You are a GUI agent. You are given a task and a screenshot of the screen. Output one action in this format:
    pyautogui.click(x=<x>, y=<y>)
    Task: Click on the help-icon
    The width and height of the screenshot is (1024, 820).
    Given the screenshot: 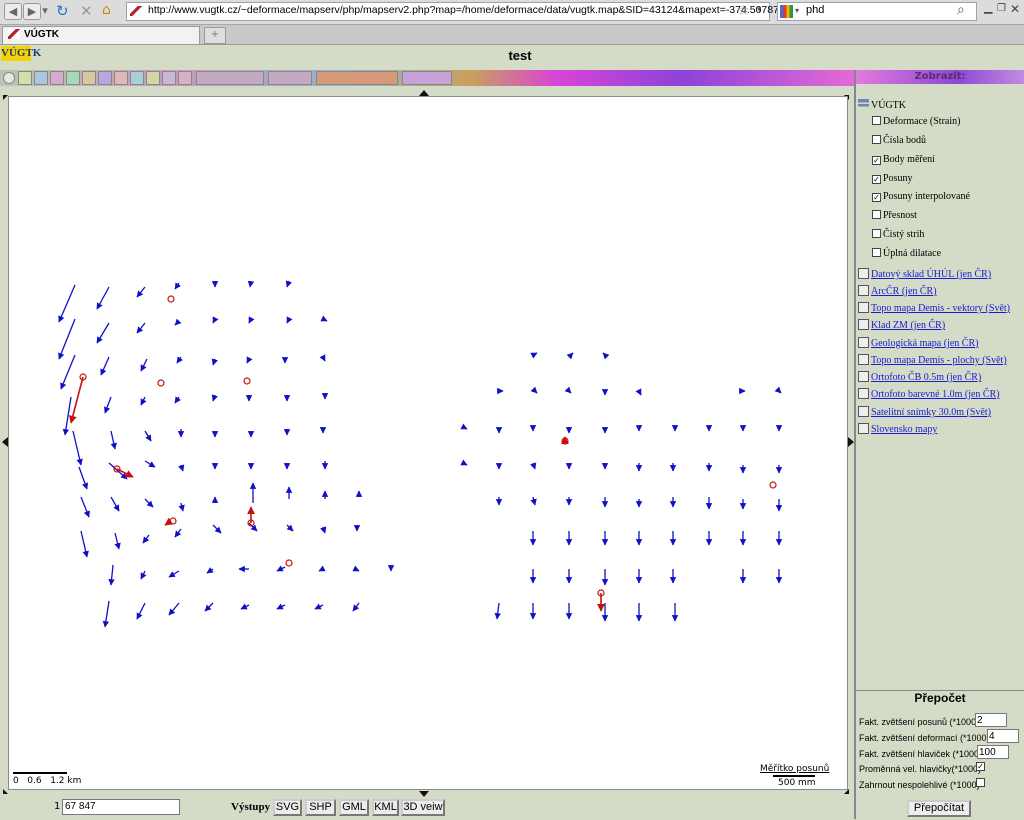 What is the action you would take?
    pyautogui.click(x=185, y=78)
    